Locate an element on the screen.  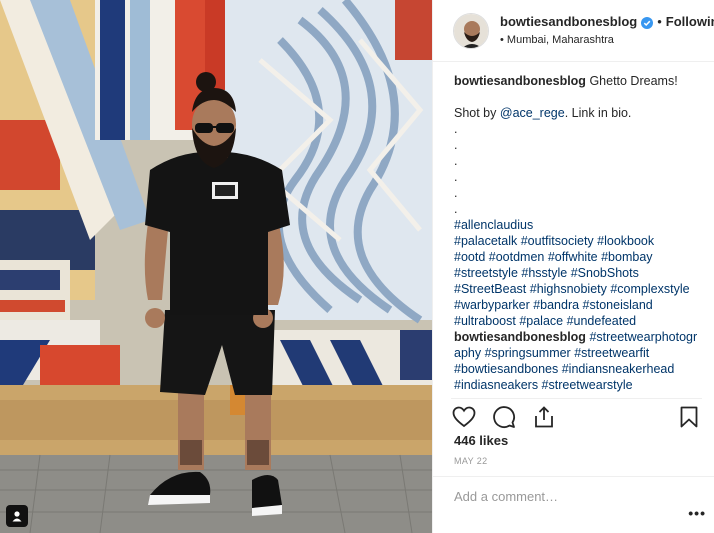
location-link: • Mumbai, Maharashtra is located at coordinates (607, 40).